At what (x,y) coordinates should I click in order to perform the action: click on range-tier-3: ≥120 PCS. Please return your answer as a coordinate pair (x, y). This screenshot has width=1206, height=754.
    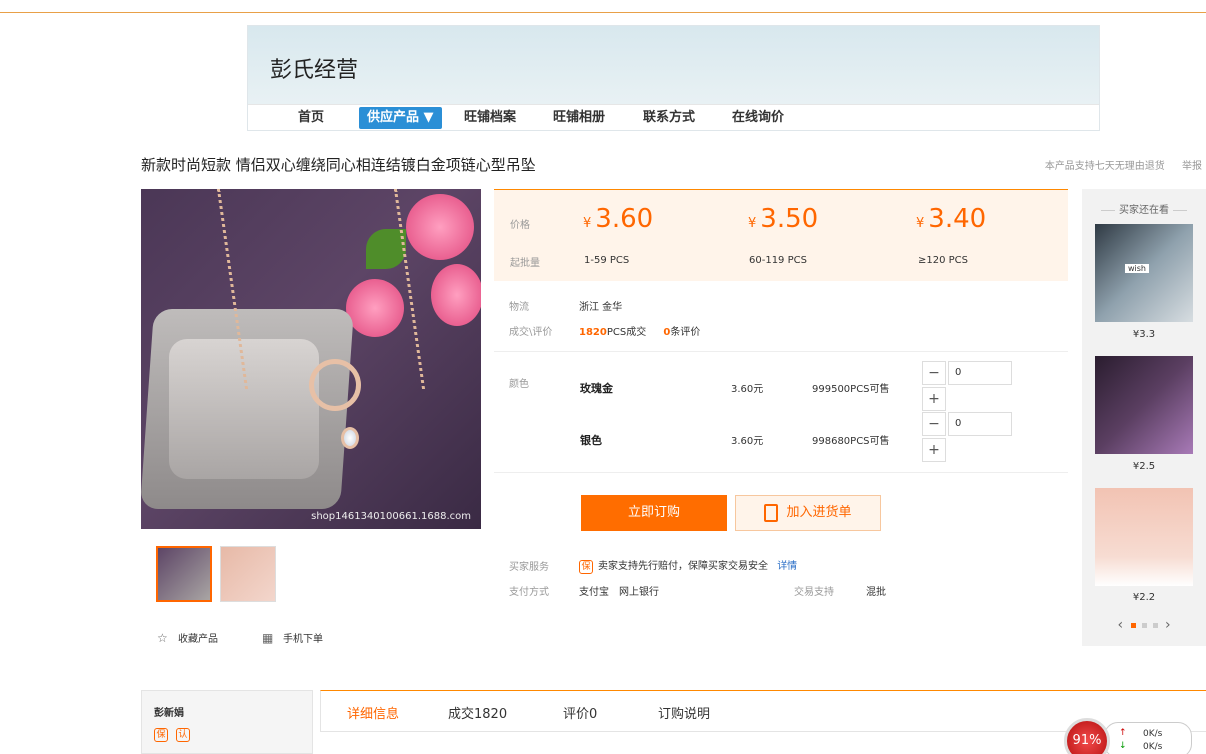
    Looking at the image, I should click on (943, 260).